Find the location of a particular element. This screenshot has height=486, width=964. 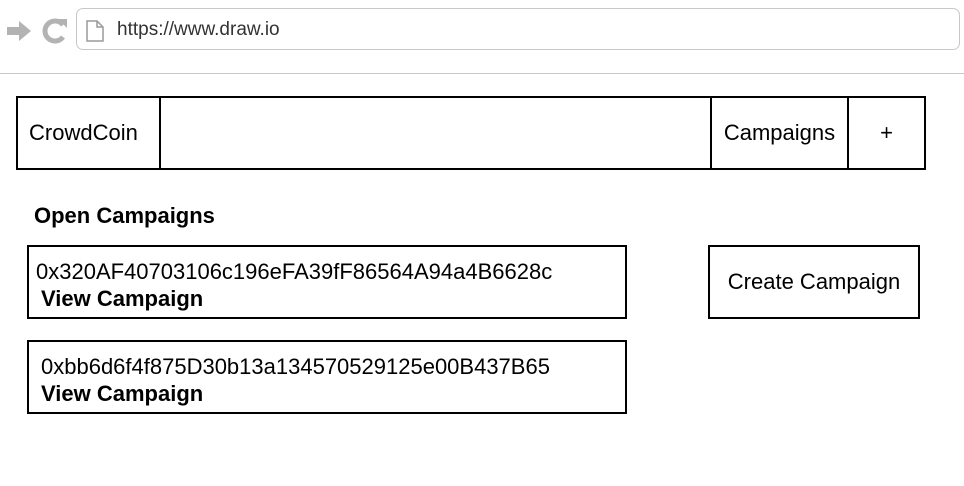

page-icon is located at coordinates (95, 31).